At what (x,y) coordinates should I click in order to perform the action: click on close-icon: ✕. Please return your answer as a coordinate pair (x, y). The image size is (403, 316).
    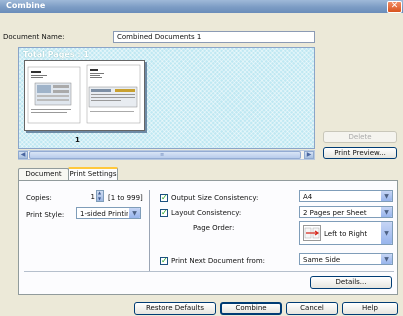
    Looking at the image, I should click on (394, 6).